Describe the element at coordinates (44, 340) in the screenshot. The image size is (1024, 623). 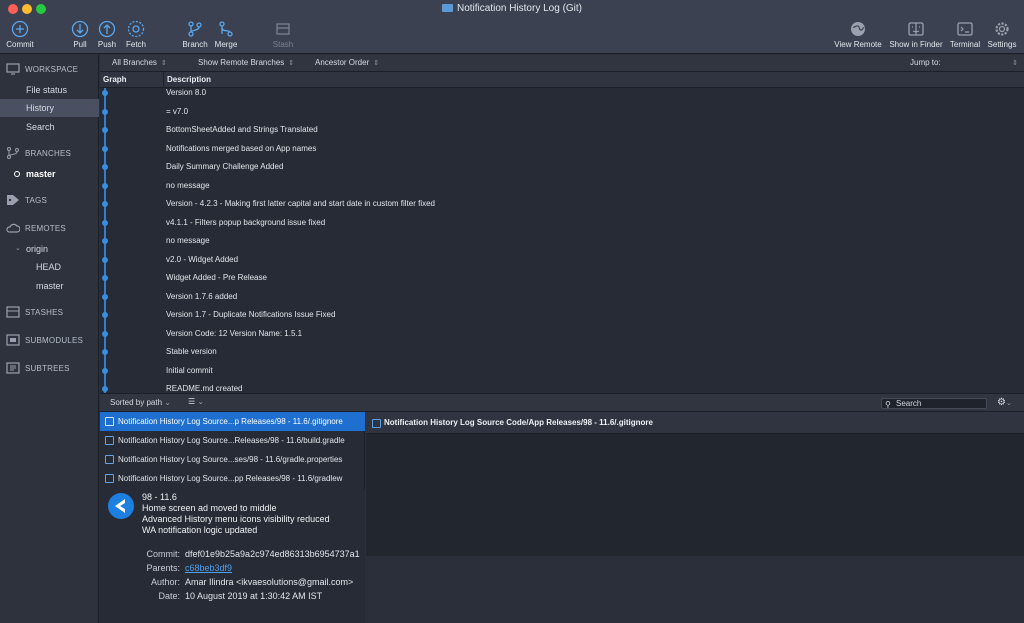
I see `sidebar-section-submodules: SUBMODULES` at that location.